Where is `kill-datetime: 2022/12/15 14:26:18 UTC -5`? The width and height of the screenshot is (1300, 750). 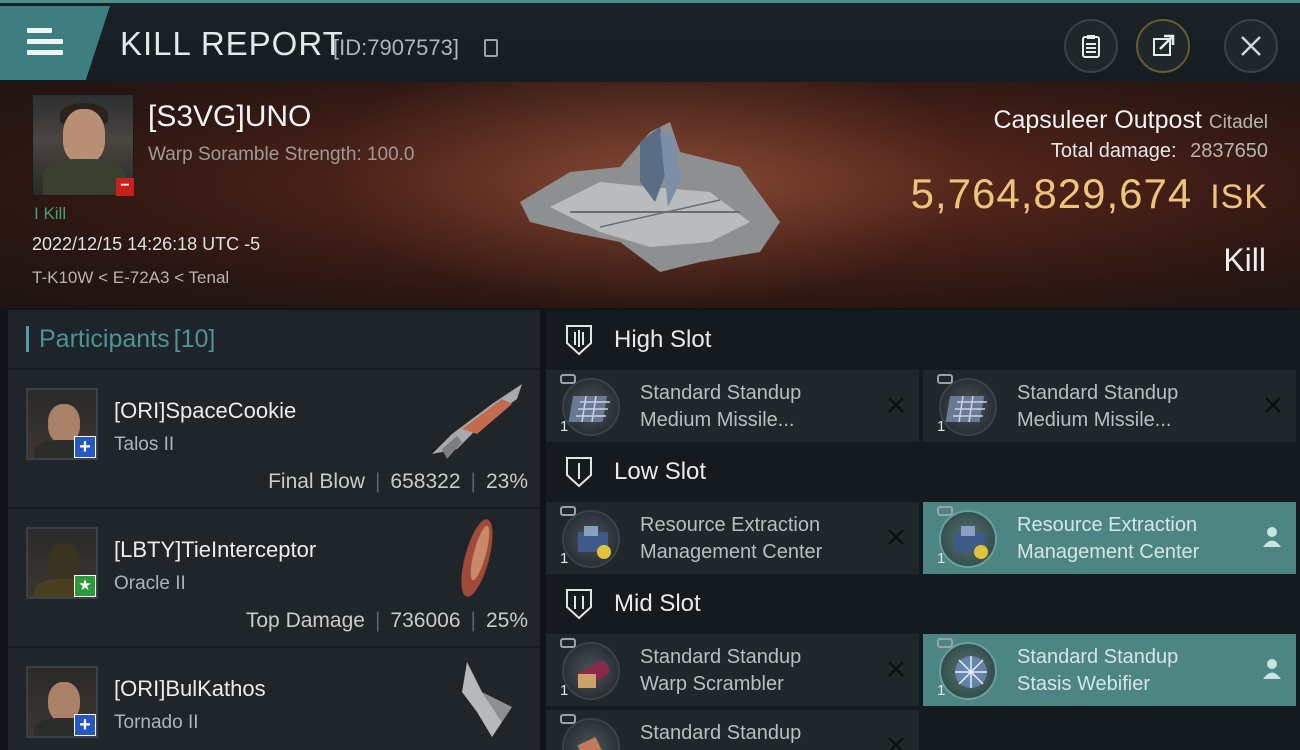
kill-datetime: 2022/12/15 14:26:18 UTC -5 is located at coordinates (146, 244).